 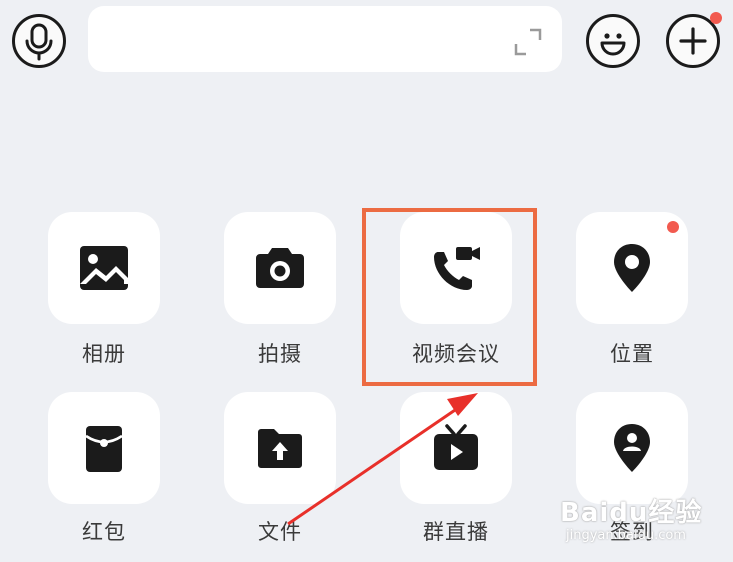 I want to click on panel-item-live, so click(x=456, y=448).